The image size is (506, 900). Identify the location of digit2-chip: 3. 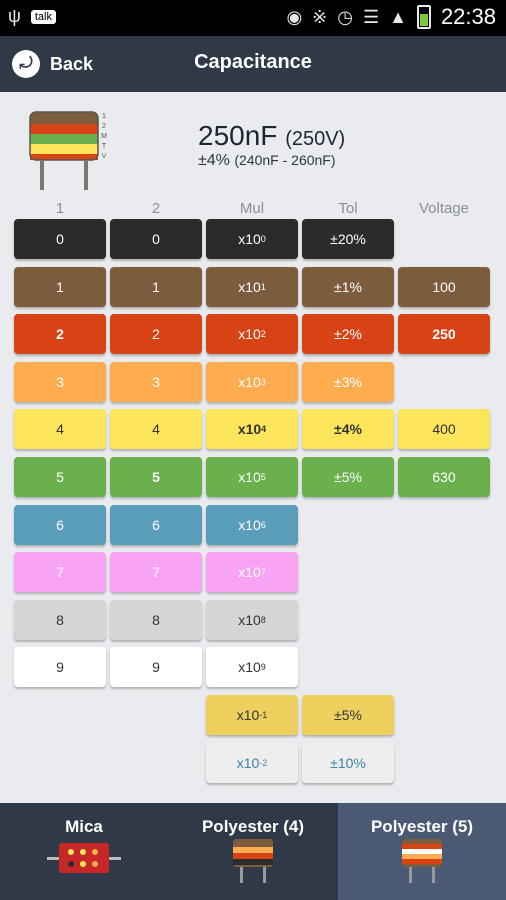
(156, 381).